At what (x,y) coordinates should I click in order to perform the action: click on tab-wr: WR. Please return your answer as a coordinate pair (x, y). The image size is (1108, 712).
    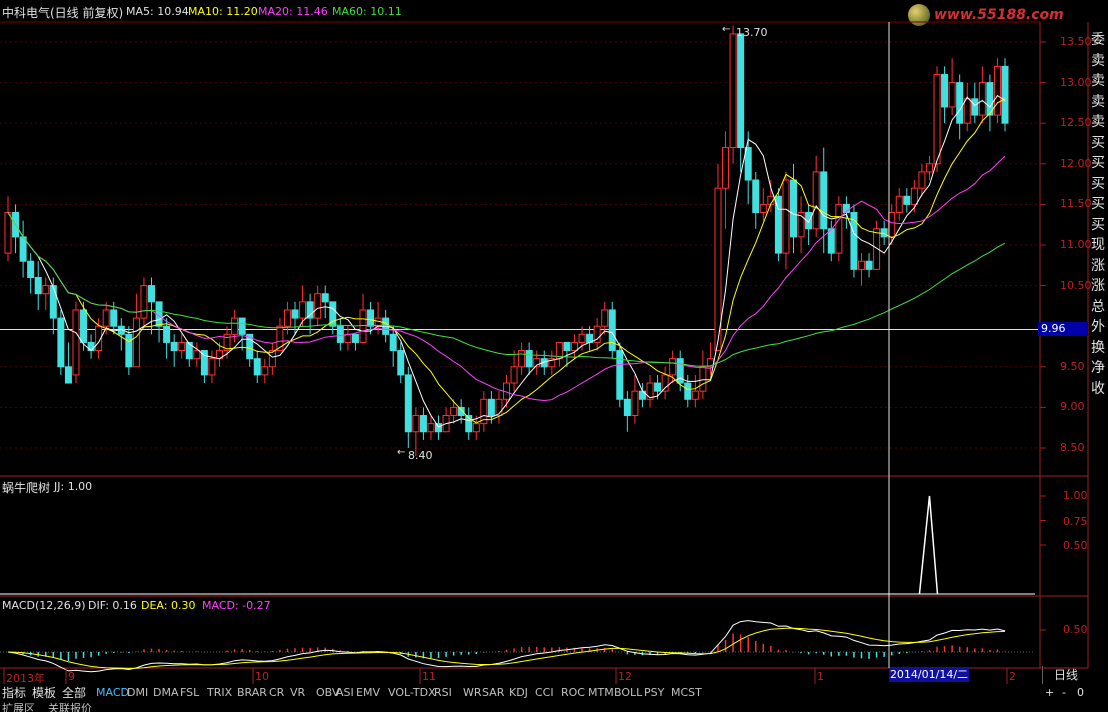
    Looking at the image, I should click on (472, 693).